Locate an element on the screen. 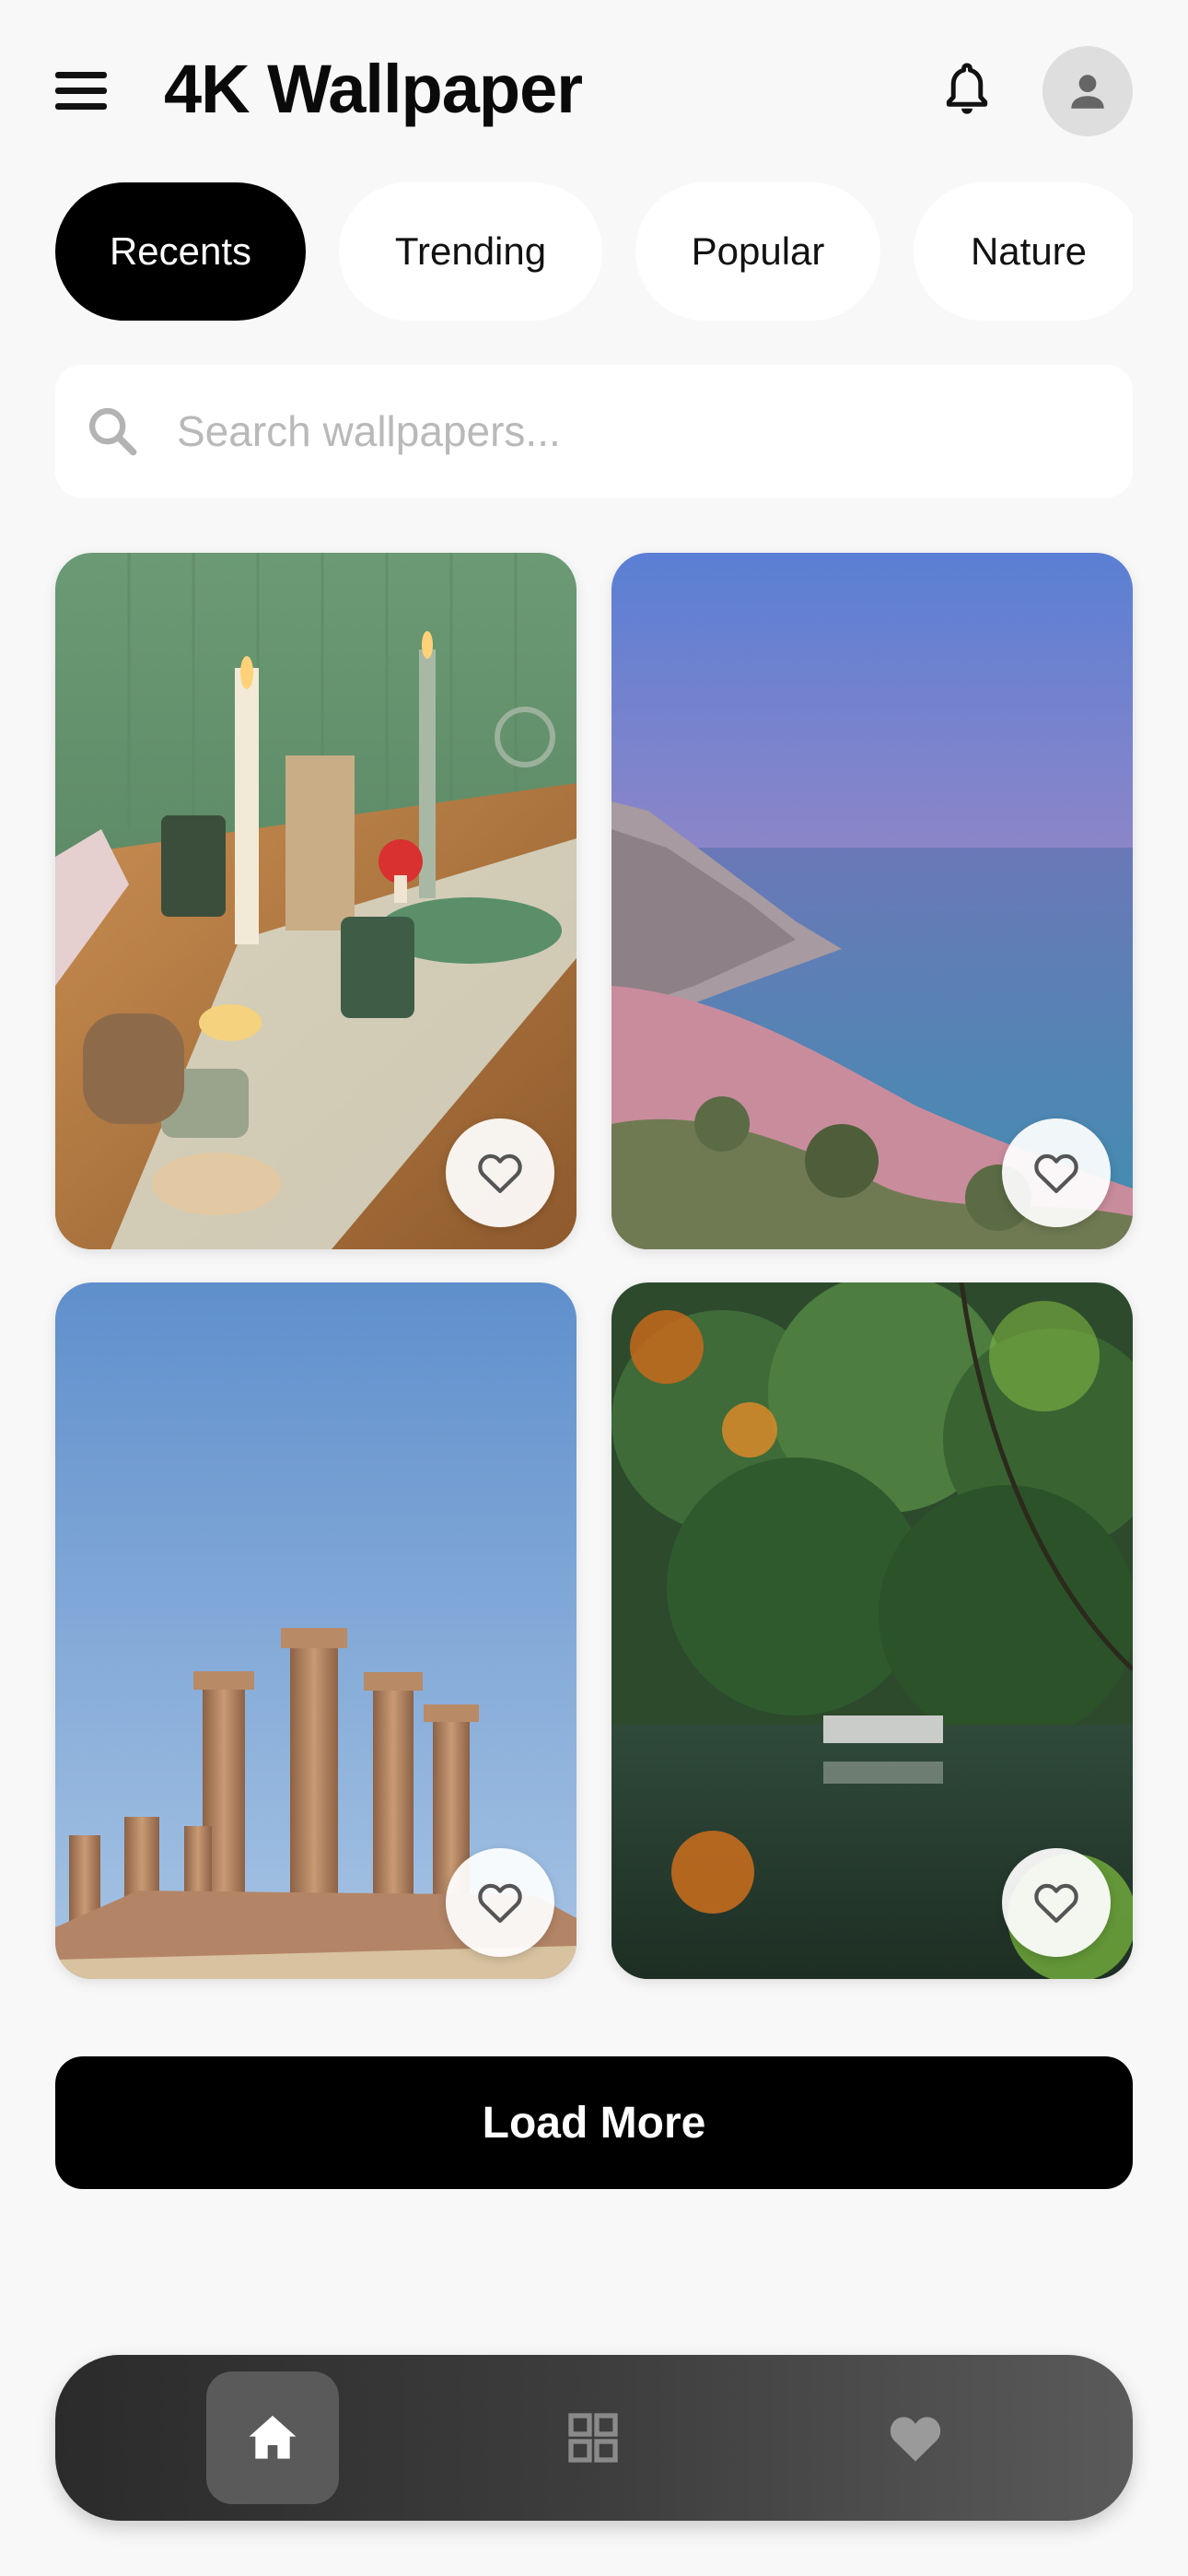 This screenshot has height=2576, width=1188. grid-icon is located at coordinates (593, 2438).